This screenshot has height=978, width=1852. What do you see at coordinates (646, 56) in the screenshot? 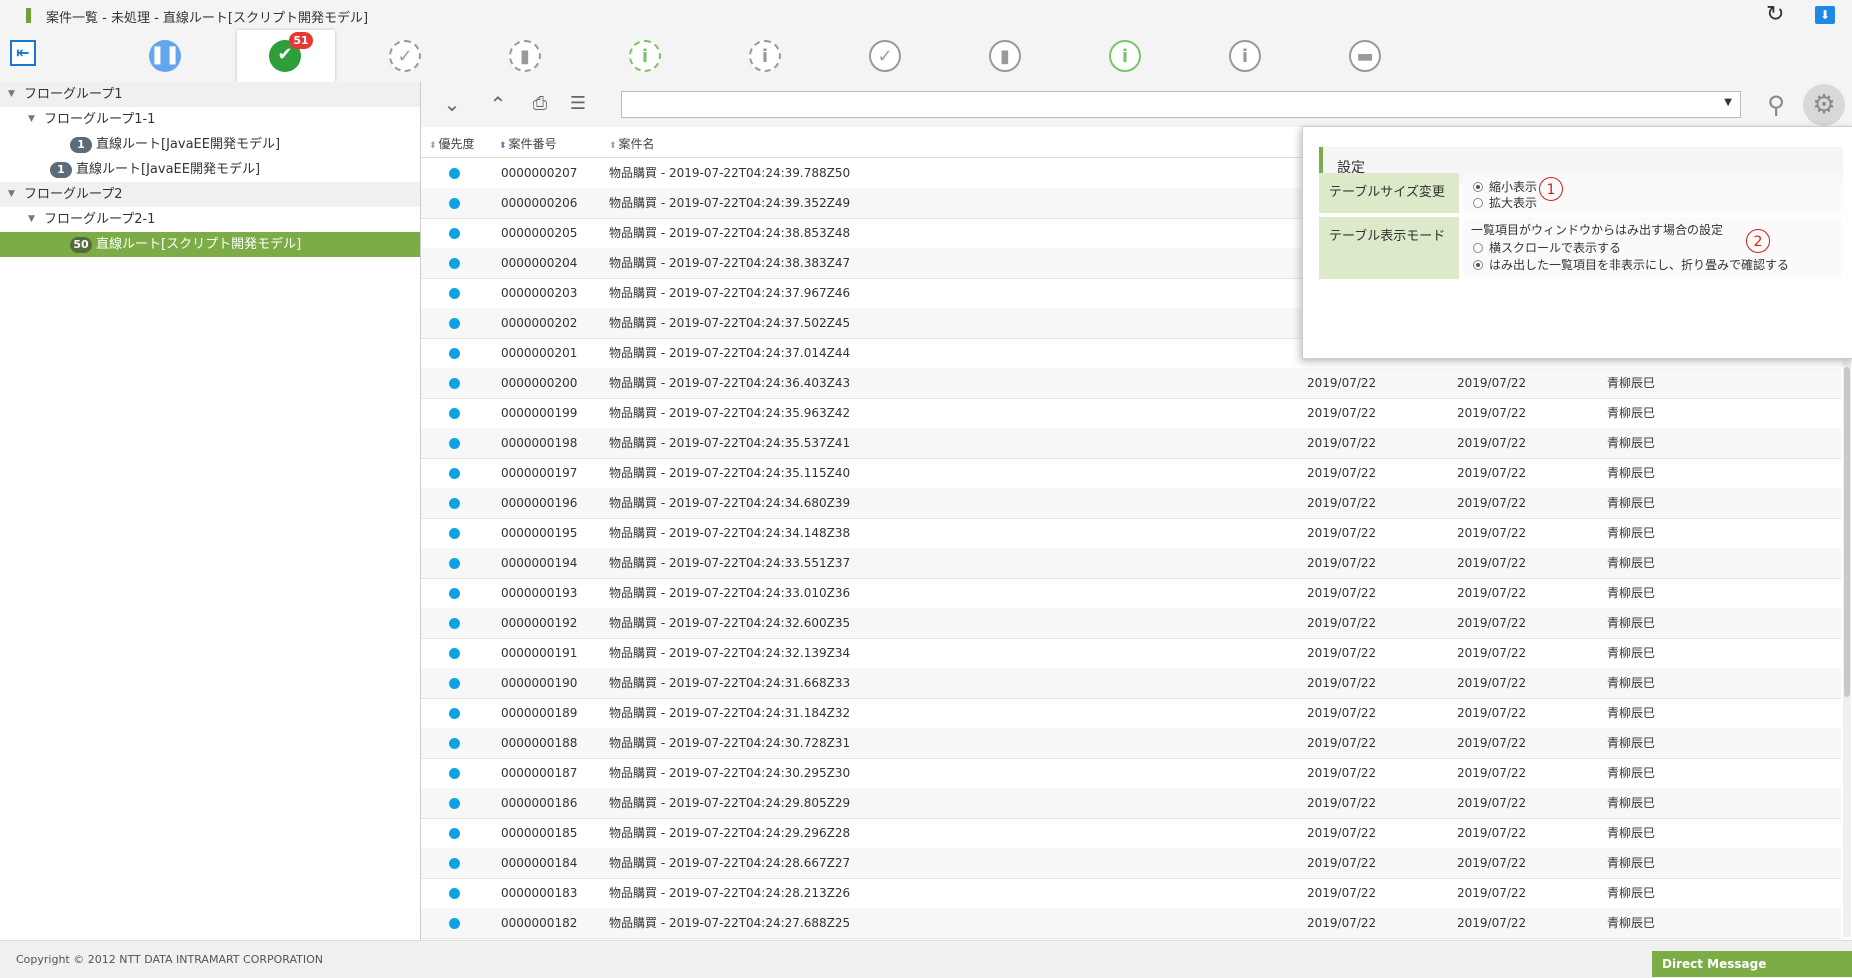
I see `tab-info-outline-green: i` at bounding box center [646, 56].